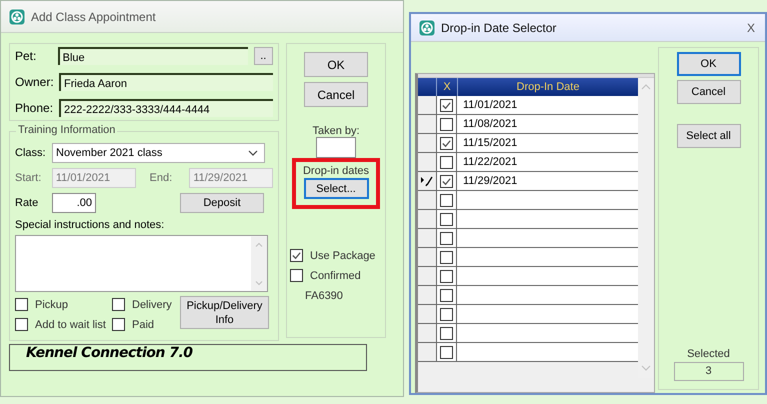 Image resolution: width=767 pixels, height=404 pixels. I want to click on window-title: Drop-in Date Selector, so click(498, 27).